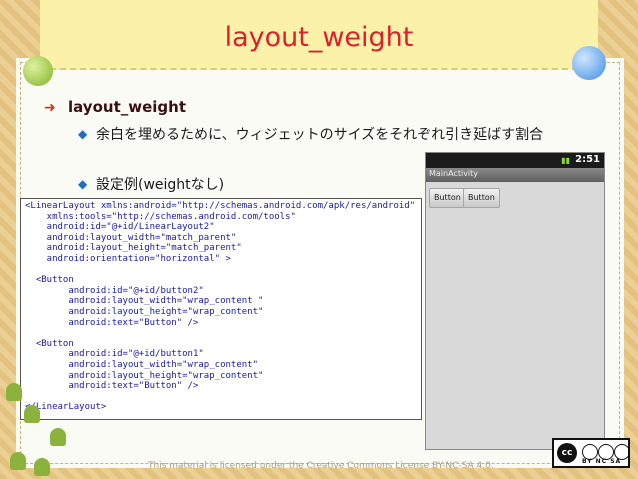 This screenshot has width=638, height=479. What do you see at coordinates (589, 63) in the screenshot?
I see `blue-pin-icon` at bounding box center [589, 63].